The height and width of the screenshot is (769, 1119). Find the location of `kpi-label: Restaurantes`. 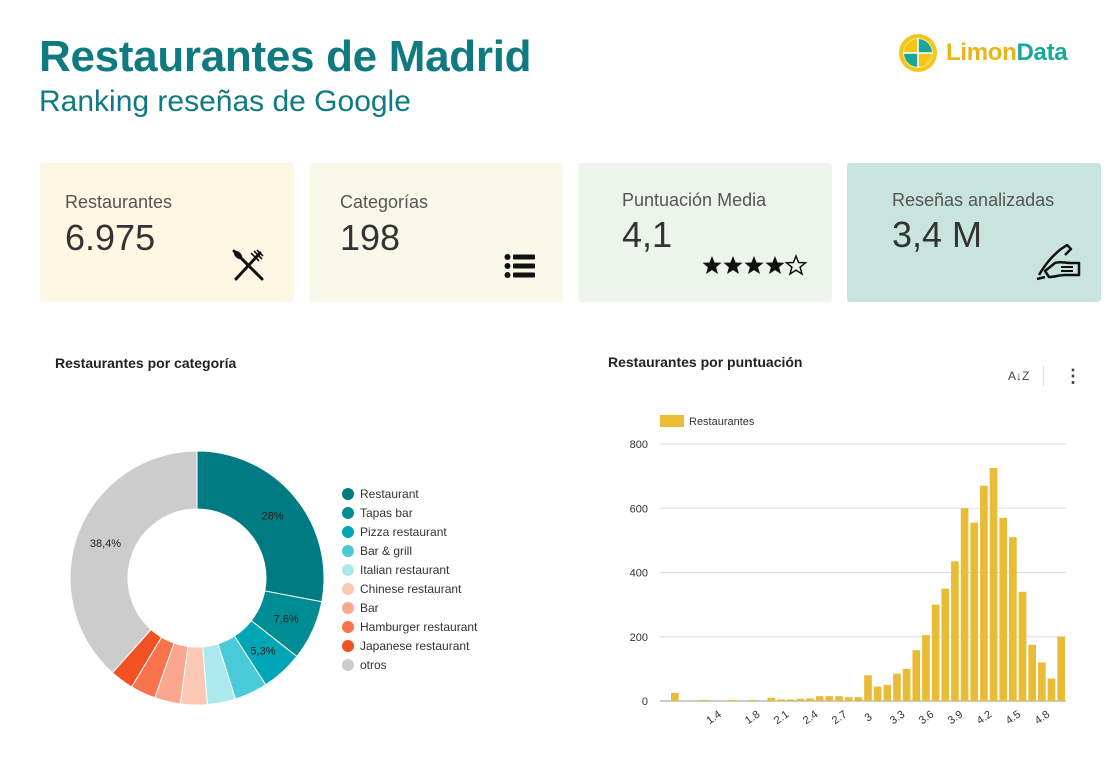

kpi-label: Restaurantes is located at coordinates (119, 202).